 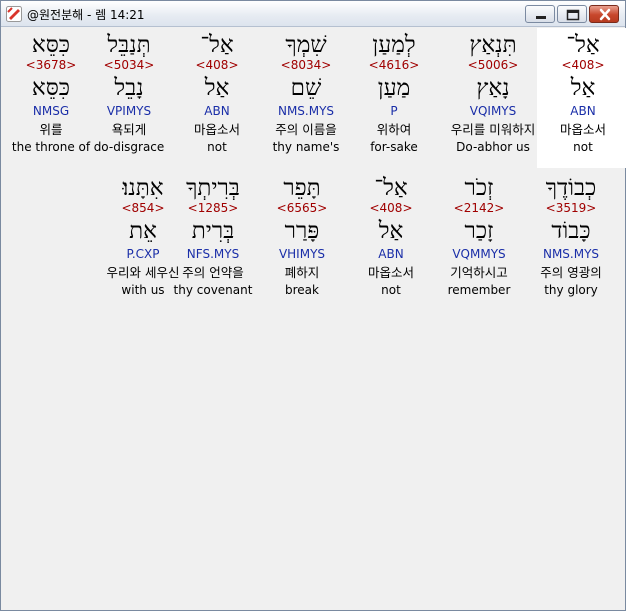 What do you see at coordinates (143, 254) in the screenshot?
I see `morphology-code: P.CXP` at bounding box center [143, 254].